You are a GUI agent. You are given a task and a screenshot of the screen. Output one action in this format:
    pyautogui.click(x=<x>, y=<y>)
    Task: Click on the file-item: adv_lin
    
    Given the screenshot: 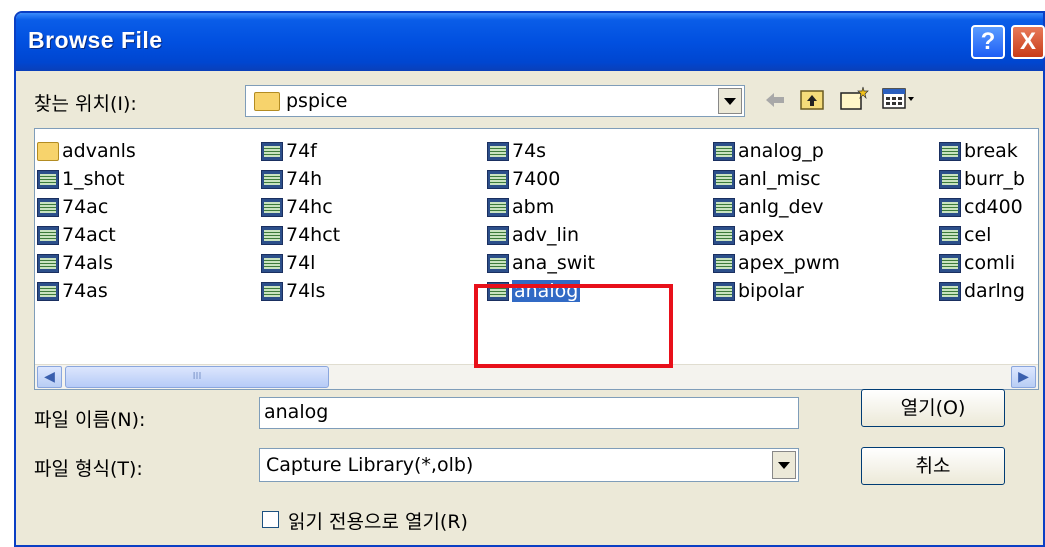 What is the action you would take?
    pyautogui.click(x=533, y=235)
    